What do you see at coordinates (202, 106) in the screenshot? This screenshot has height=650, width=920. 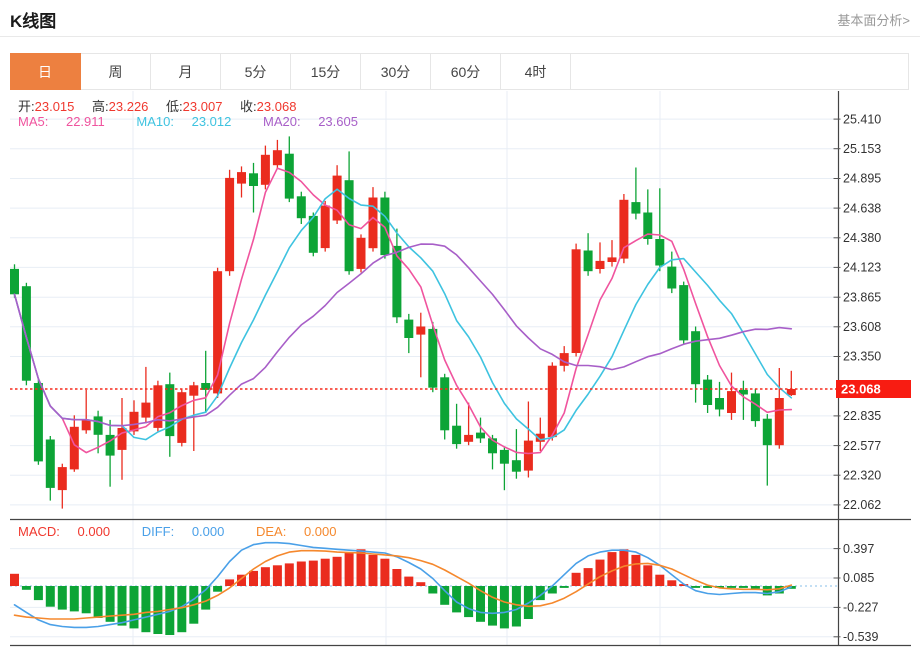 I see `low-value: 23.007` at bounding box center [202, 106].